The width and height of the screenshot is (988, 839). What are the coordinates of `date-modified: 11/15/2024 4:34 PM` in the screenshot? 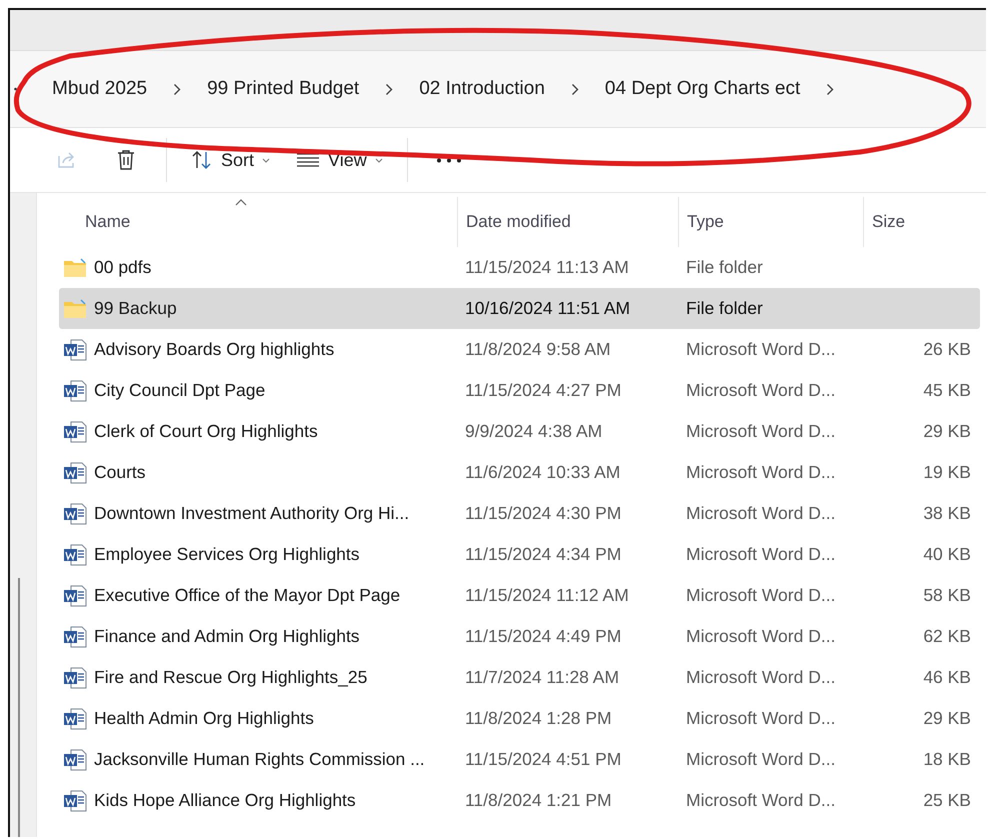 It's located at (543, 554).